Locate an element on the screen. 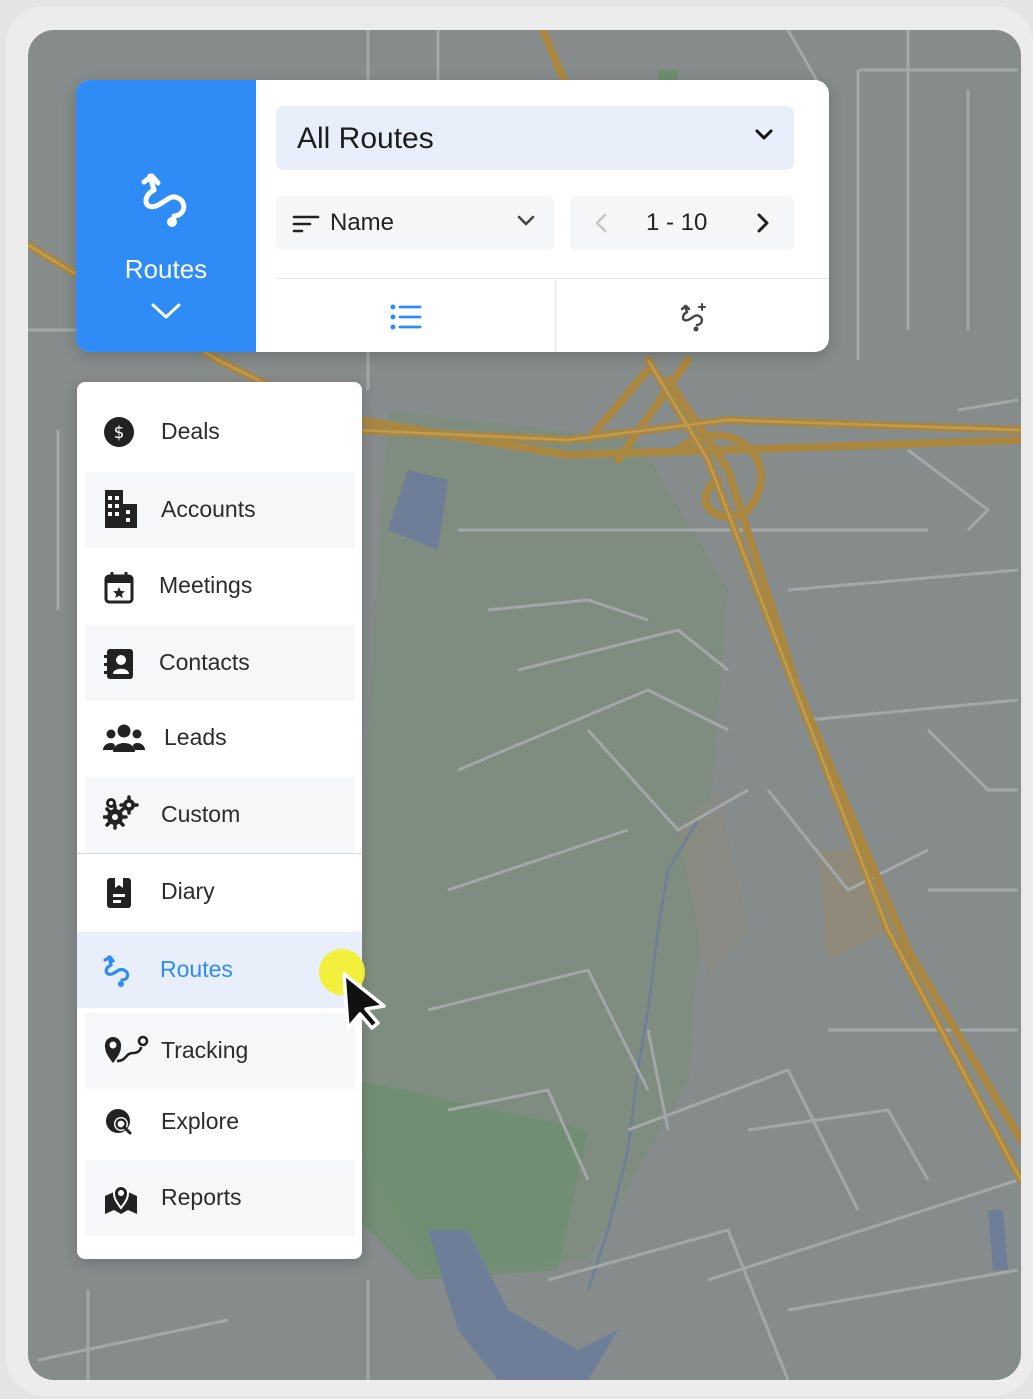 This screenshot has width=1033, height=1399. menu-item-accounts: Accounts is located at coordinates (220, 510).